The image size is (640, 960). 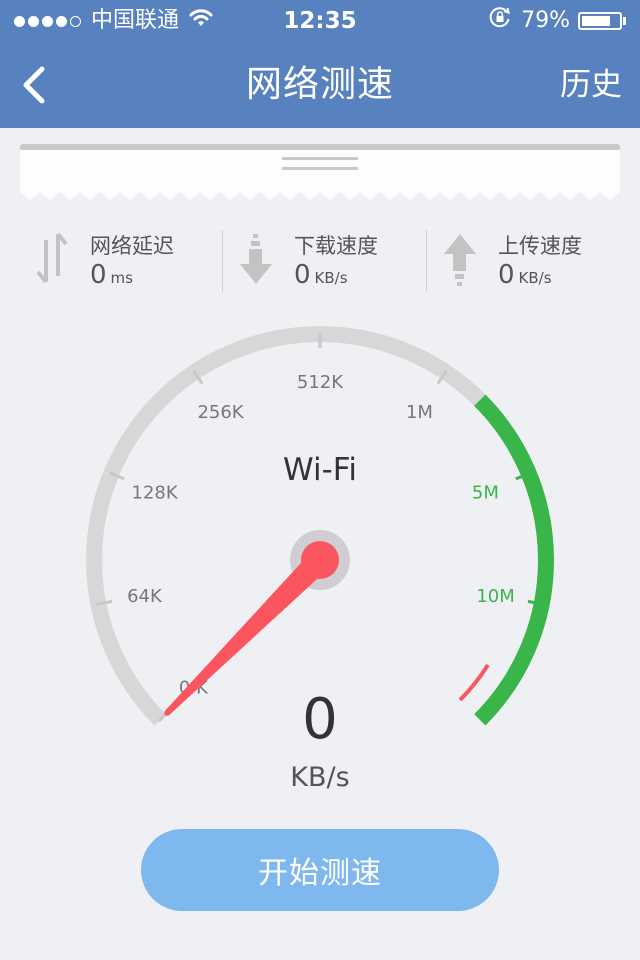 I want to click on upload-label: 上传速度, so click(x=540, y=246).